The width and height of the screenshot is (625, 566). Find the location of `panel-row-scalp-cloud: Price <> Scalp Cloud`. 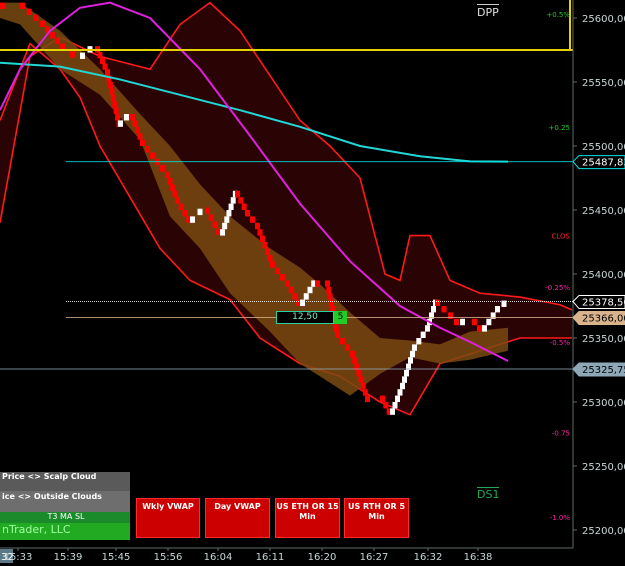

panel-row-scalp-cloud: Price <> Scalp Cloud is located at coordinates (65, 481).